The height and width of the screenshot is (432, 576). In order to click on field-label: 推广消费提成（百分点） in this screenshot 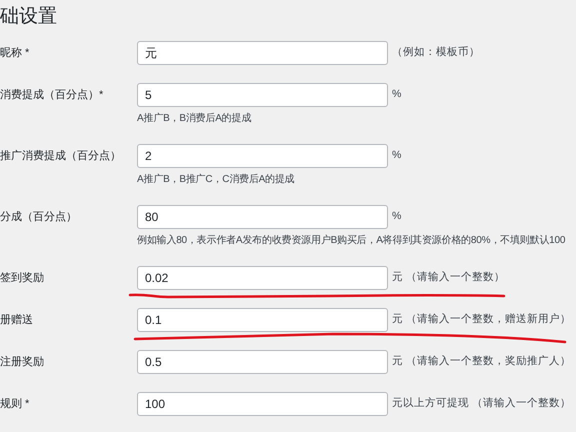, I will do `click(60, 156)`.